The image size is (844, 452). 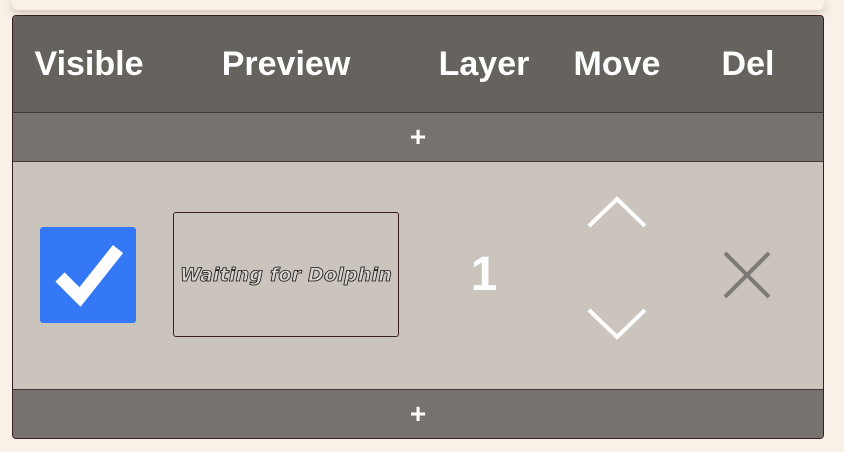 What do you see at coordinates (418, 413) in the screenshot?
I see `add-layer-below-button: +` at bounding box center [418, 413].